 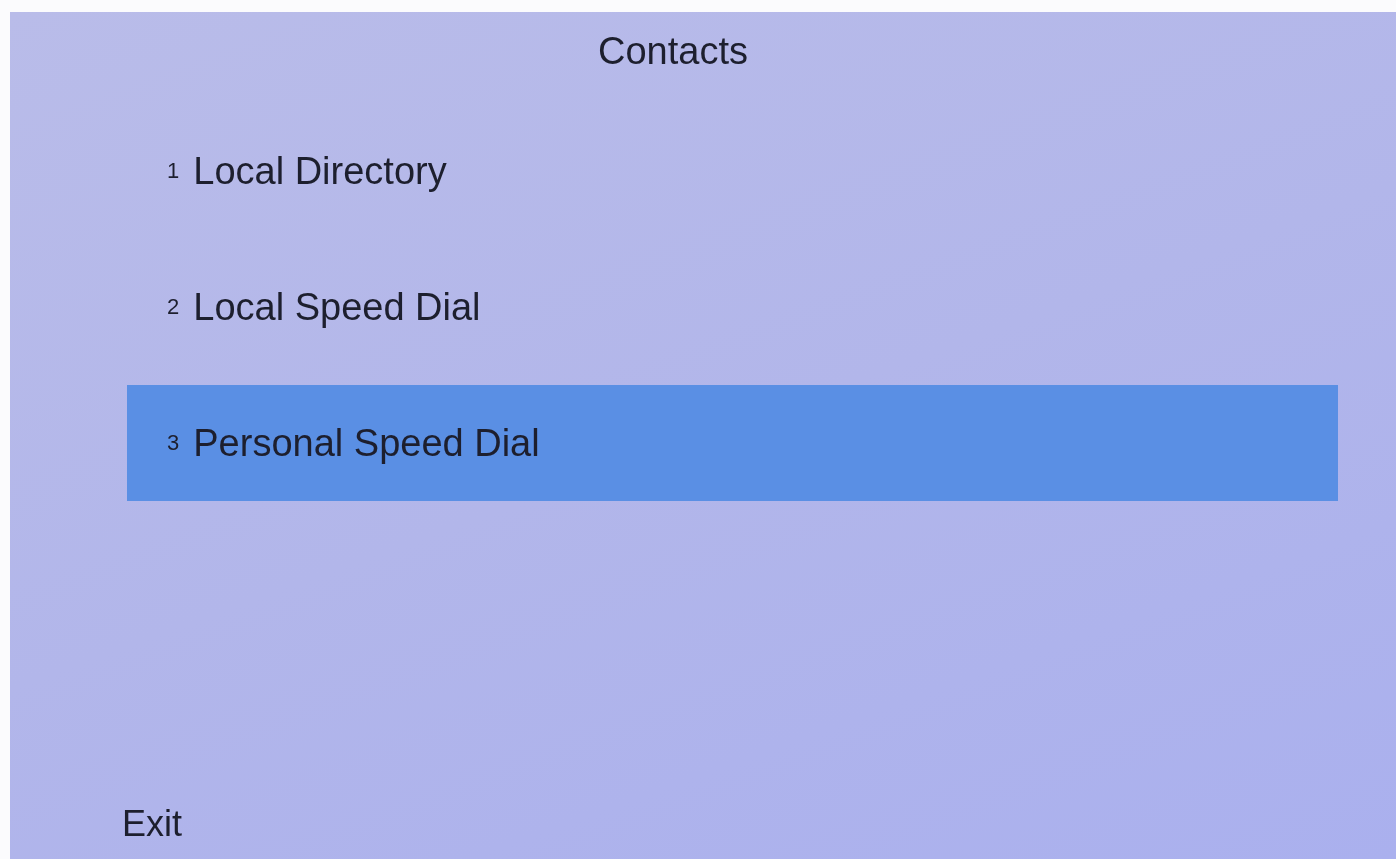 What do you see at coordinates (732, 307) in the screenshot?
I see `menu-item: 2 Local Speed Dial` at bounding box center [732, 307].